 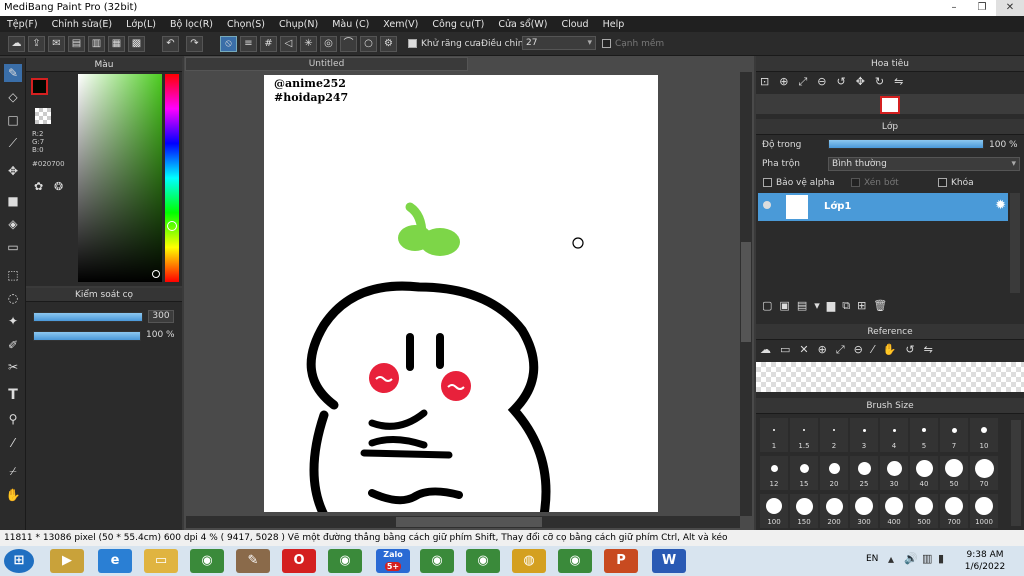 I want to click on brush-size-option: 1000, so click(x=984, y=511).